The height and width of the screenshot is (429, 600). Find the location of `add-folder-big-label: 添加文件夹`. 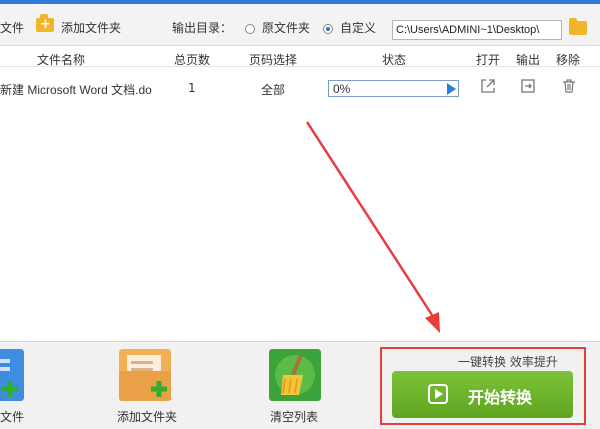

add-folder-big-label: 添加文件夹 is located at coordinates (147, 416).